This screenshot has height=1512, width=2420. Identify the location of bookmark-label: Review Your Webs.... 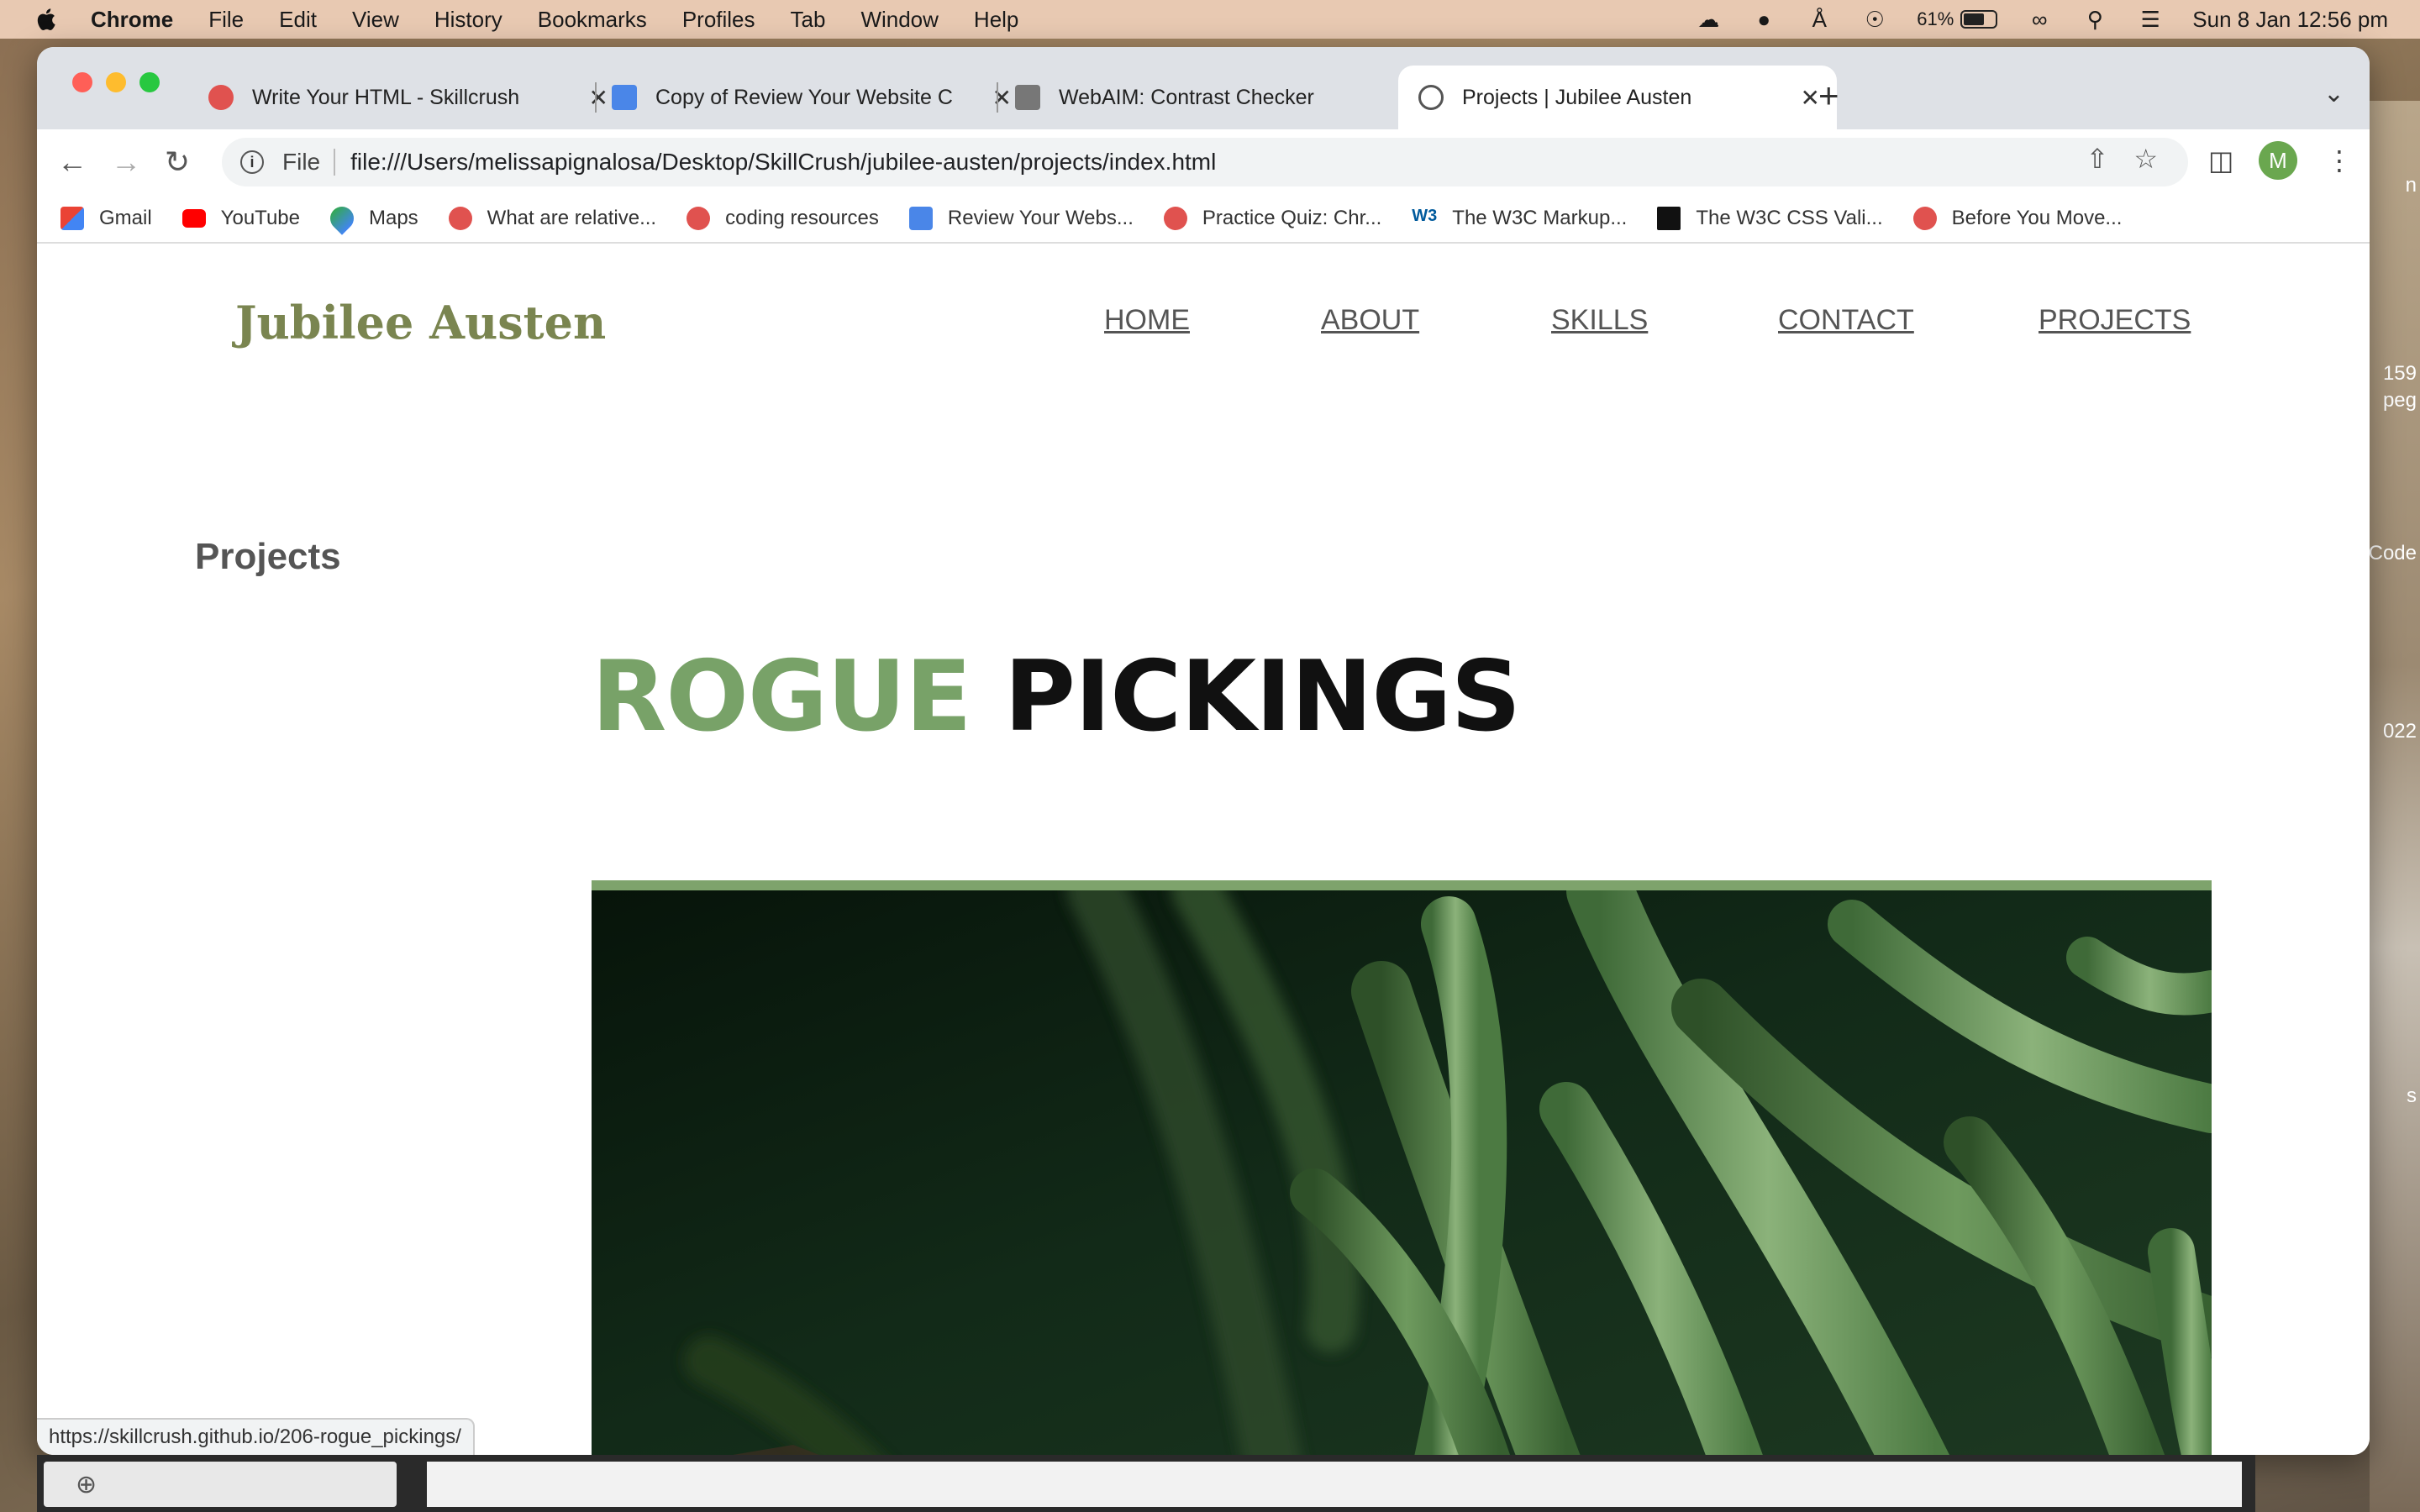
(1041, 218).